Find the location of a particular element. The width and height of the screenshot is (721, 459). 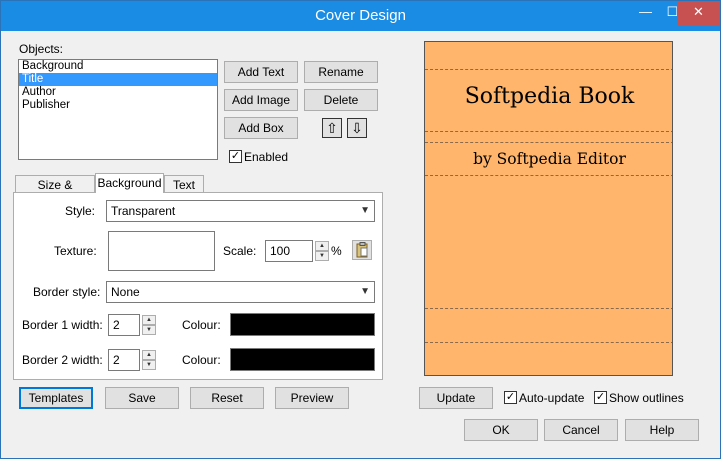

scale-up-button: ▲ is located at coordinates (322, 246).